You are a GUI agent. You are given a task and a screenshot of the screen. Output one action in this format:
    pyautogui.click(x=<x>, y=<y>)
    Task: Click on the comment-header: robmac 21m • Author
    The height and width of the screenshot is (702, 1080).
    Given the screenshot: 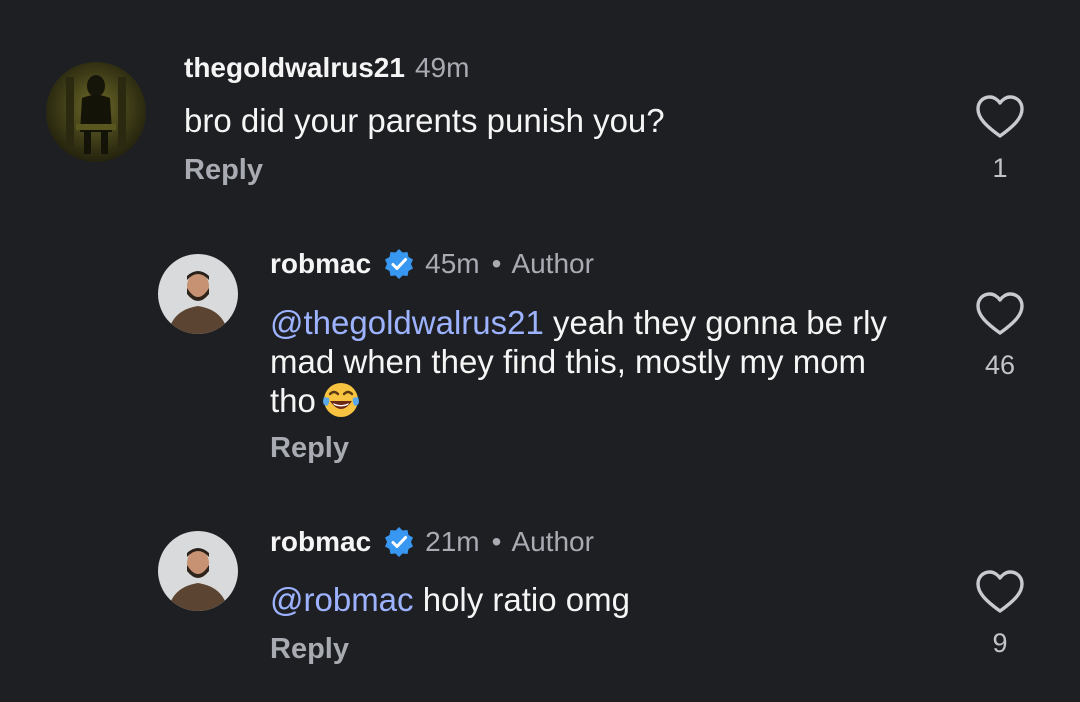 What is the action you would take?
    pyautogui.click(x=432, y=542)
    